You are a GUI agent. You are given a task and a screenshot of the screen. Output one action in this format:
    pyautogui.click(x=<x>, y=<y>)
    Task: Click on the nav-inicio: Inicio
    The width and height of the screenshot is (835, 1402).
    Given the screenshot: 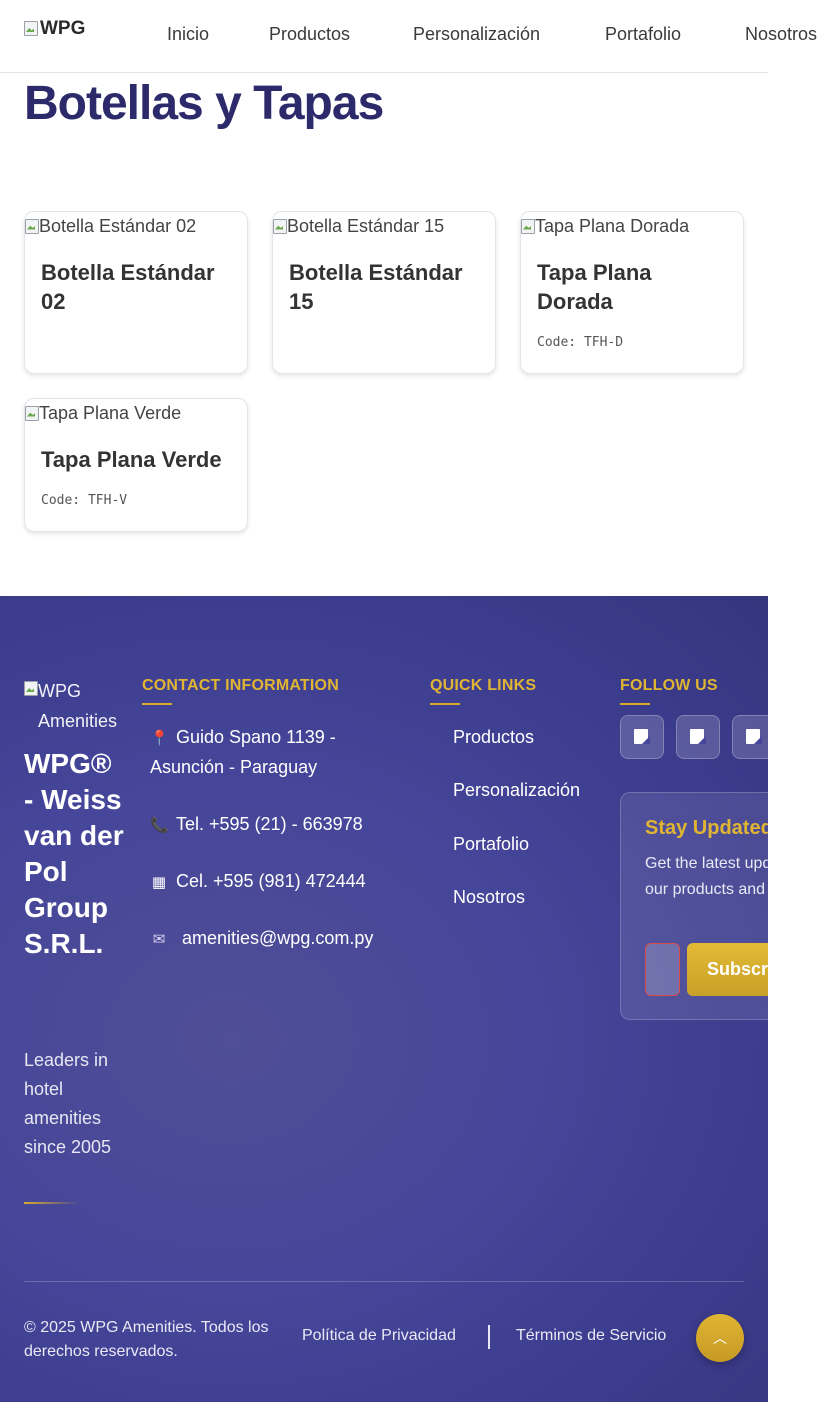 What is the action you would take?
    pyautogui.click(x=188, y=34)
    